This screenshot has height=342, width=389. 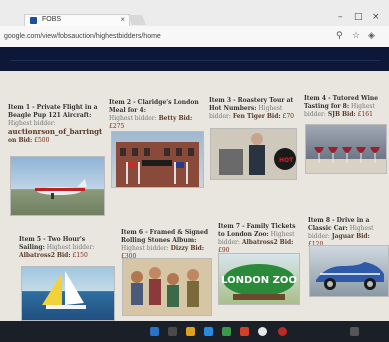 What do you see at coordinates (190, 331) in the screenshot?
I see `file-explorer-icon` at bounding box center [190, 331].